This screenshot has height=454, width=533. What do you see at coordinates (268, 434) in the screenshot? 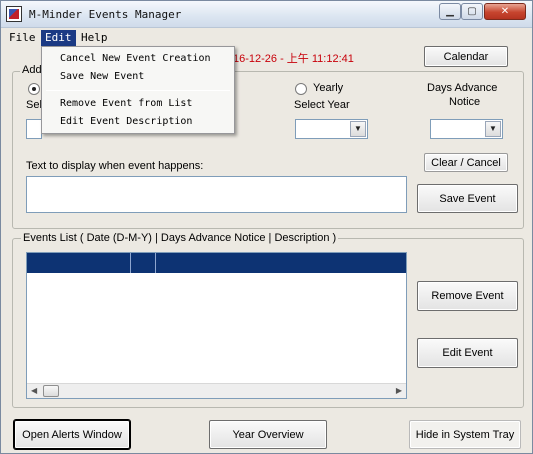
I see `year-overview-button: Year Overview` at bounding box center [268, 434].